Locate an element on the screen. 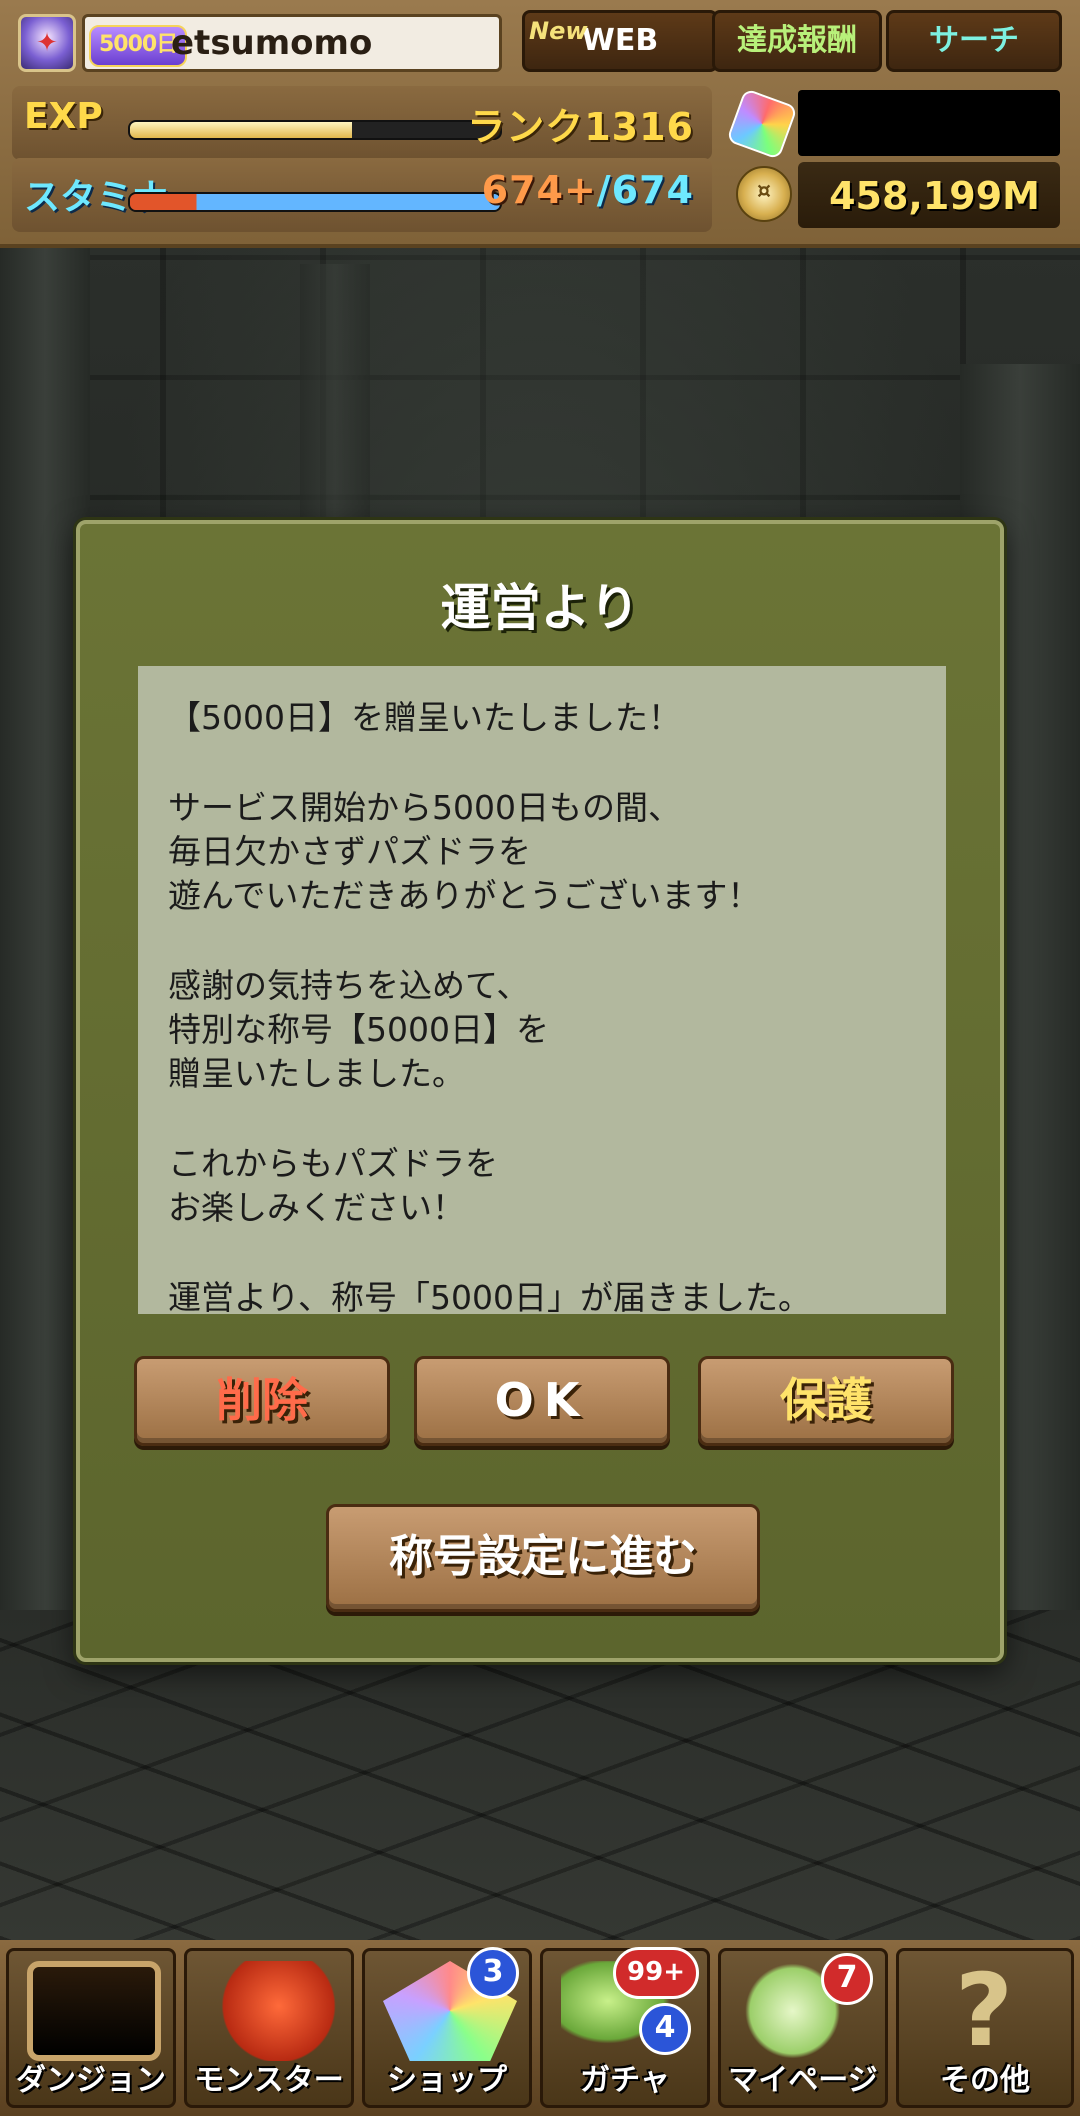 This screenshot has width=1080, height=2116. coin-panel: 458,199M is located at coordinates (929, 195).